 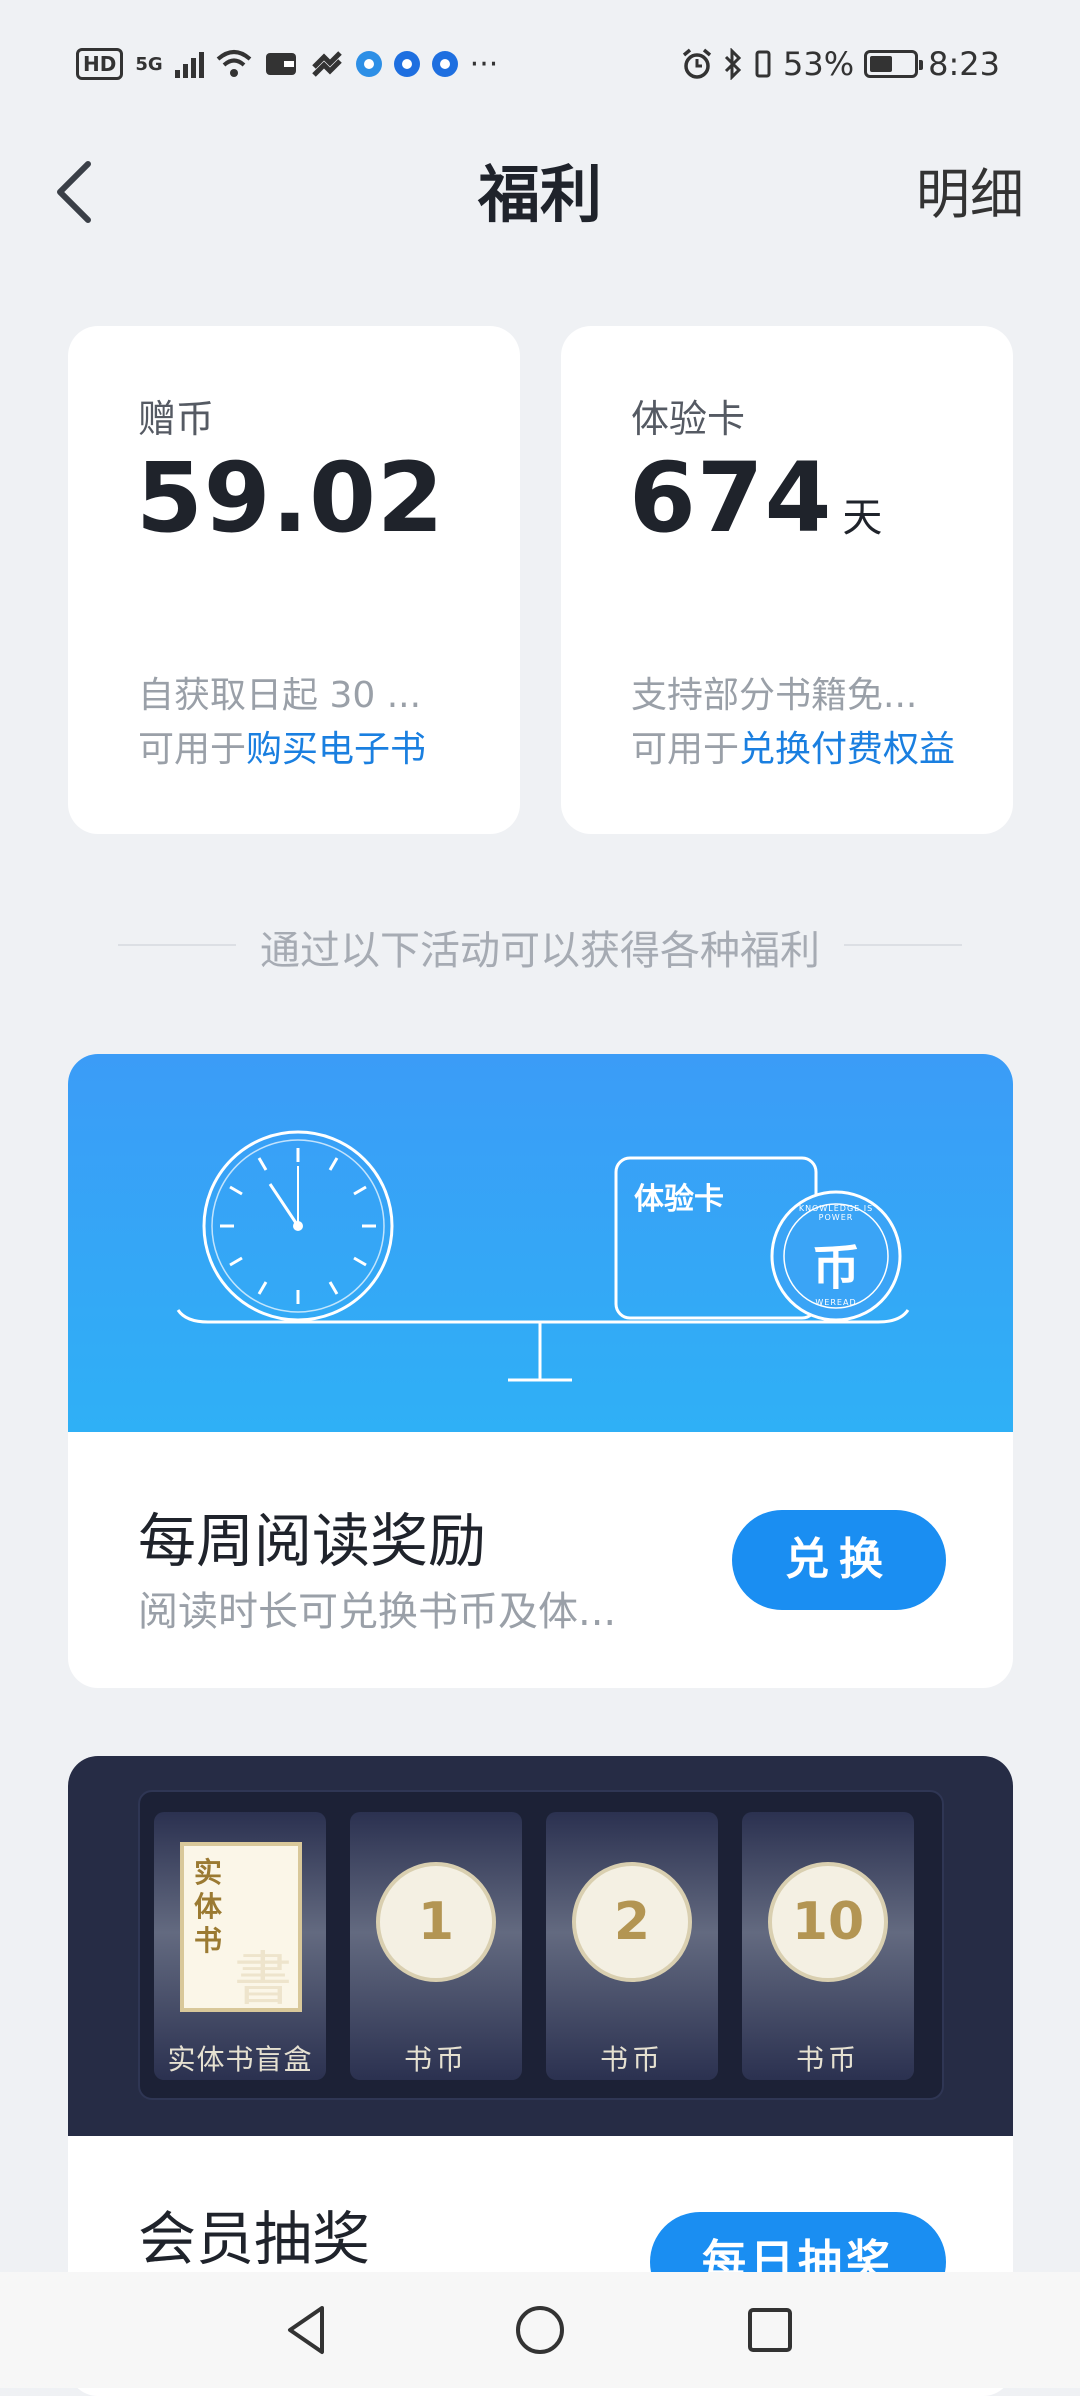 What do you see at coordinates (688, 419) in the screenshot?
I see `card-label: 体验卡` at bounding box center [688, 419].